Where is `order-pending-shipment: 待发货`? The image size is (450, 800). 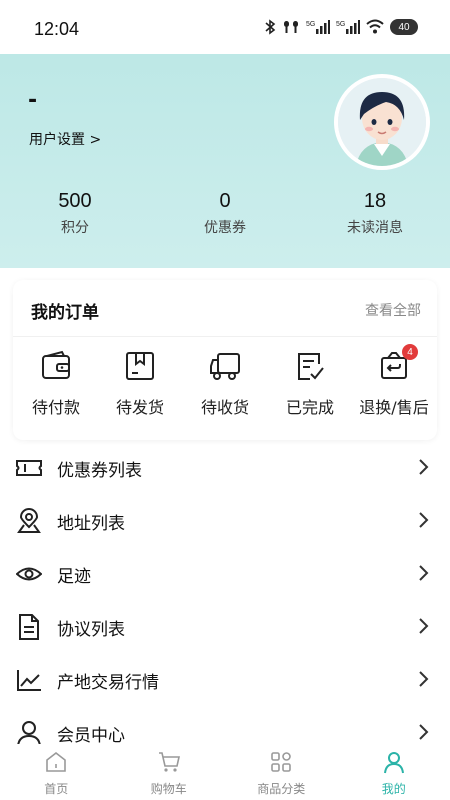 order-pending-shipment: 待发货 is located at coordinates (140, 384).